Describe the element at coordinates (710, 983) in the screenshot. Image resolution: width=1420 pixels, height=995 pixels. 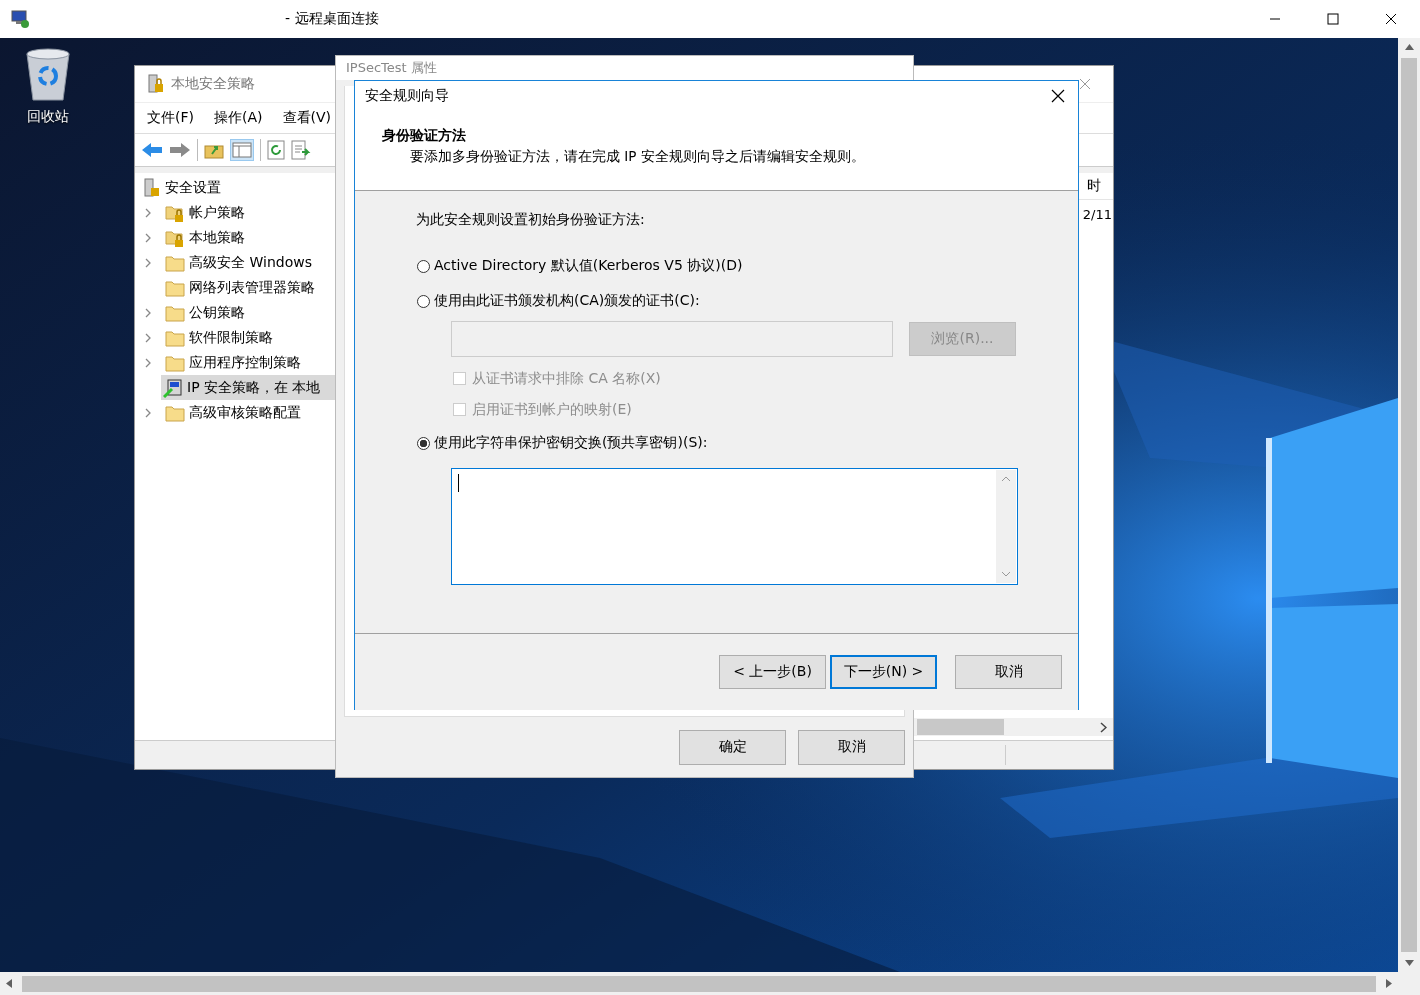
I see `horizontal-scrollbar` at that location.